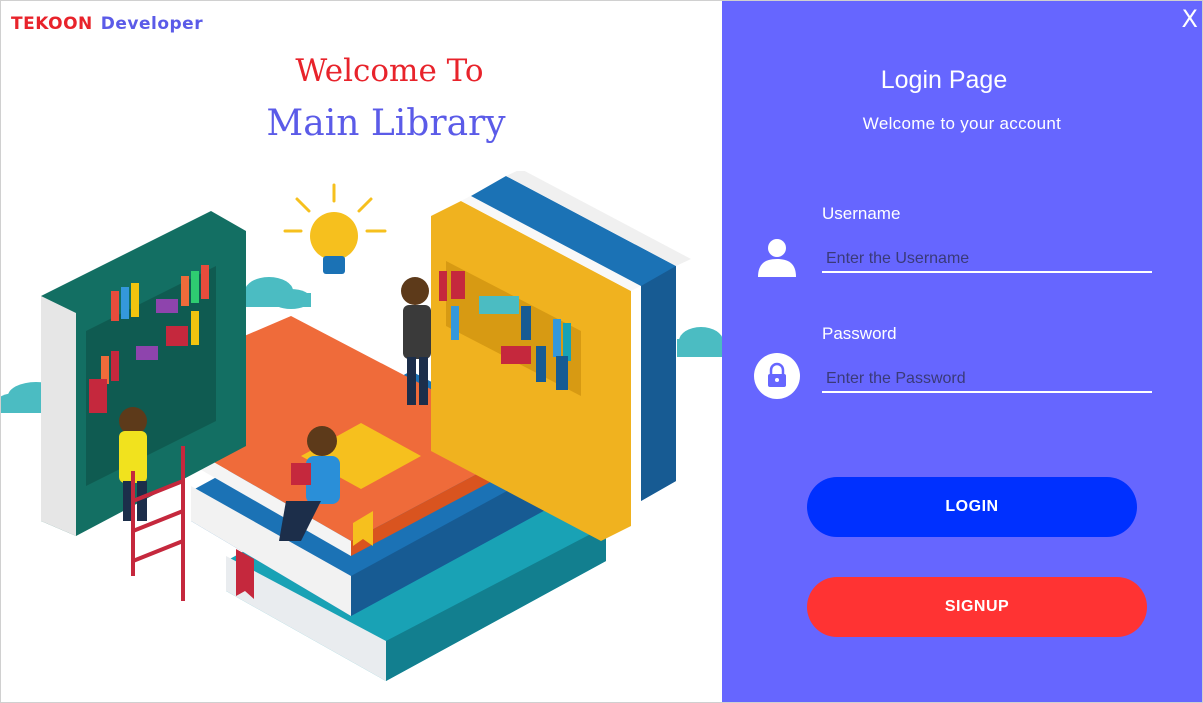 The width and height of the screenshot is (1203, 703). What do you see at coordinates (152, 24) in the screenshot?
I see `brand-secondary: Developer` at bounding box center [152, 24].